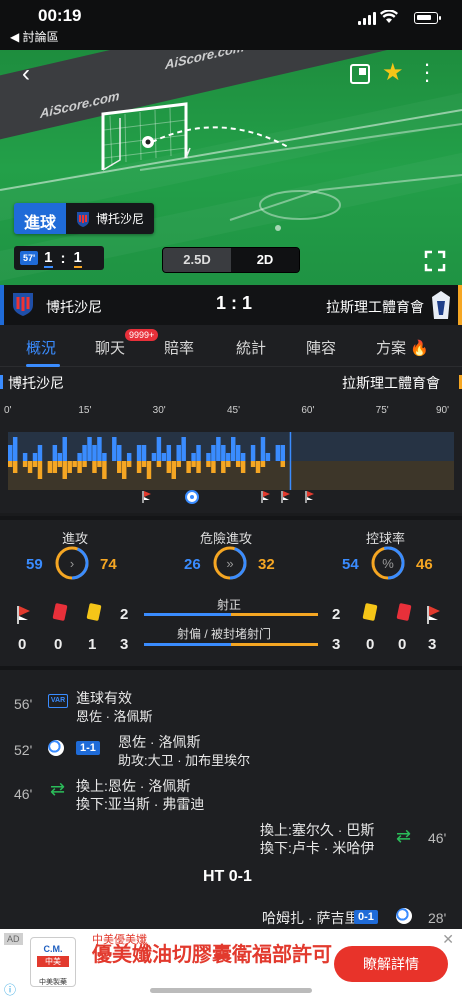 The height and width of the screenshot is (1000, 462). I want to click on tick-label: 45', so click(234, 410).